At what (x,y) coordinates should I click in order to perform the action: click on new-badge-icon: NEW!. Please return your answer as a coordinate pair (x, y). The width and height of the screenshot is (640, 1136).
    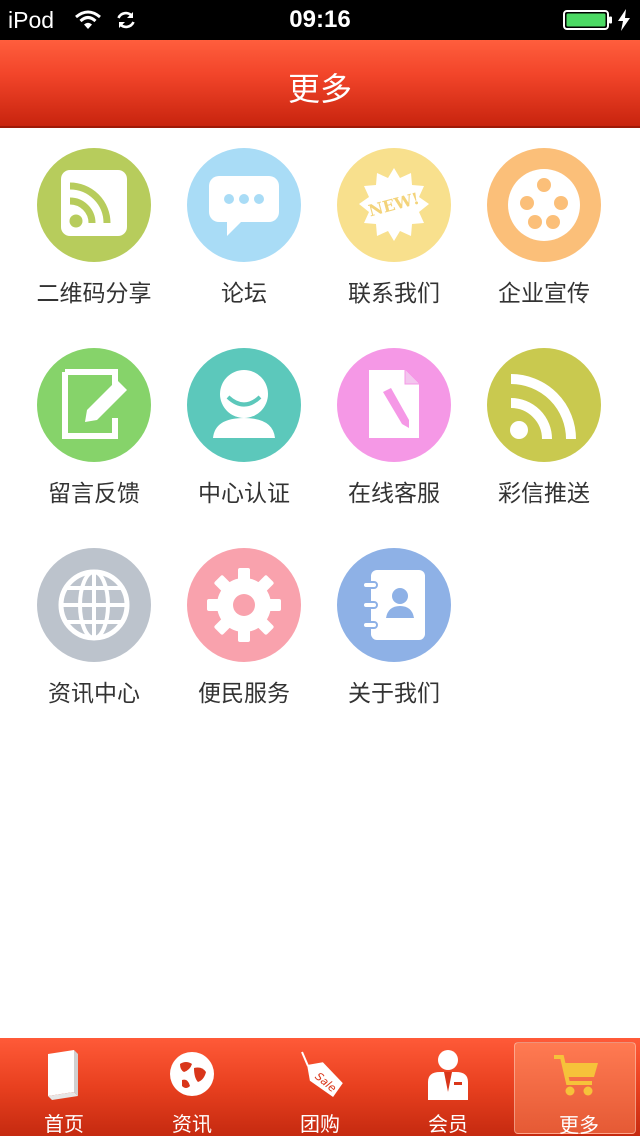
    Looking at the image, I should click on (394, 204).